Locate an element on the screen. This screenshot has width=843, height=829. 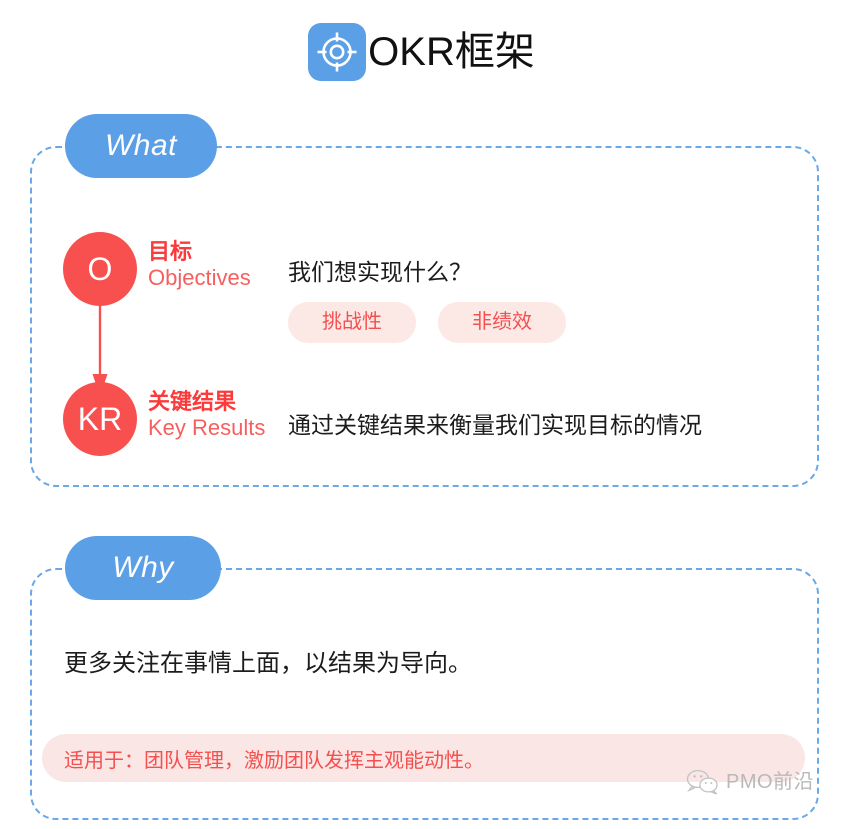
watermark: PMO前沿 is located at coordinates (750, 782).